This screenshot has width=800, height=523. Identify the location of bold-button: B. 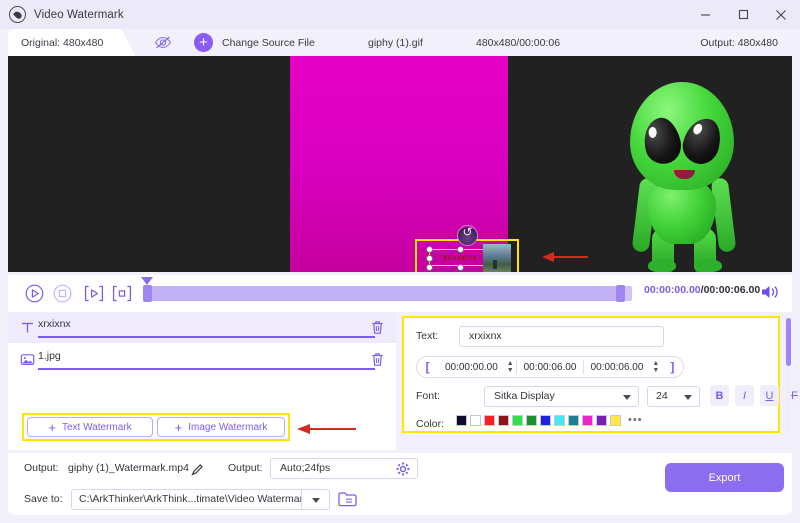
(719, 395).